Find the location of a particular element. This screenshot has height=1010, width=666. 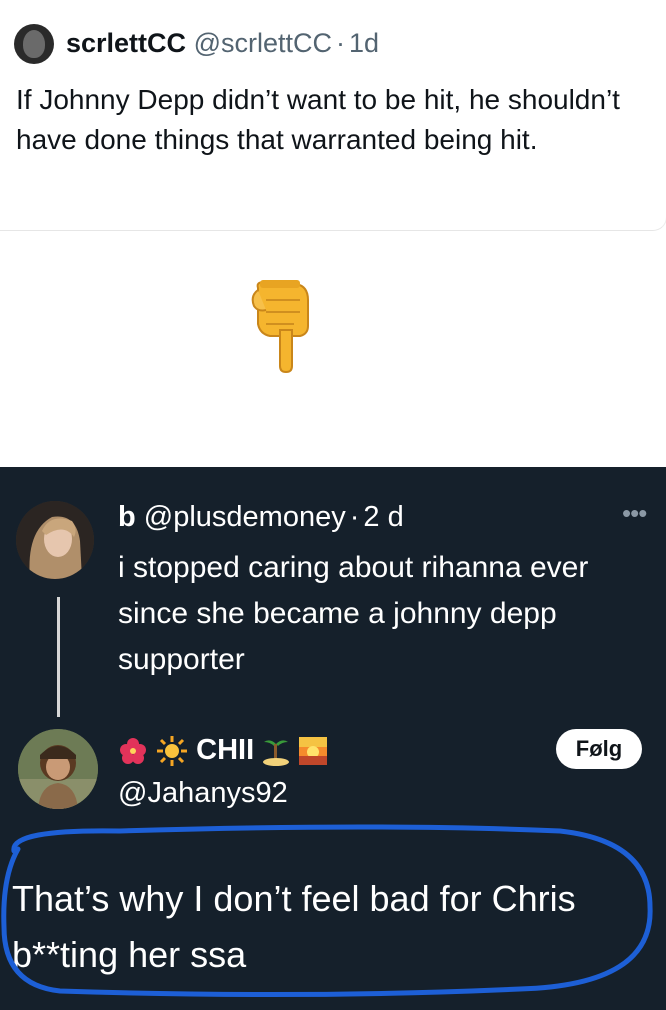

pointing-down-icon is located at coordinates (280, 327).